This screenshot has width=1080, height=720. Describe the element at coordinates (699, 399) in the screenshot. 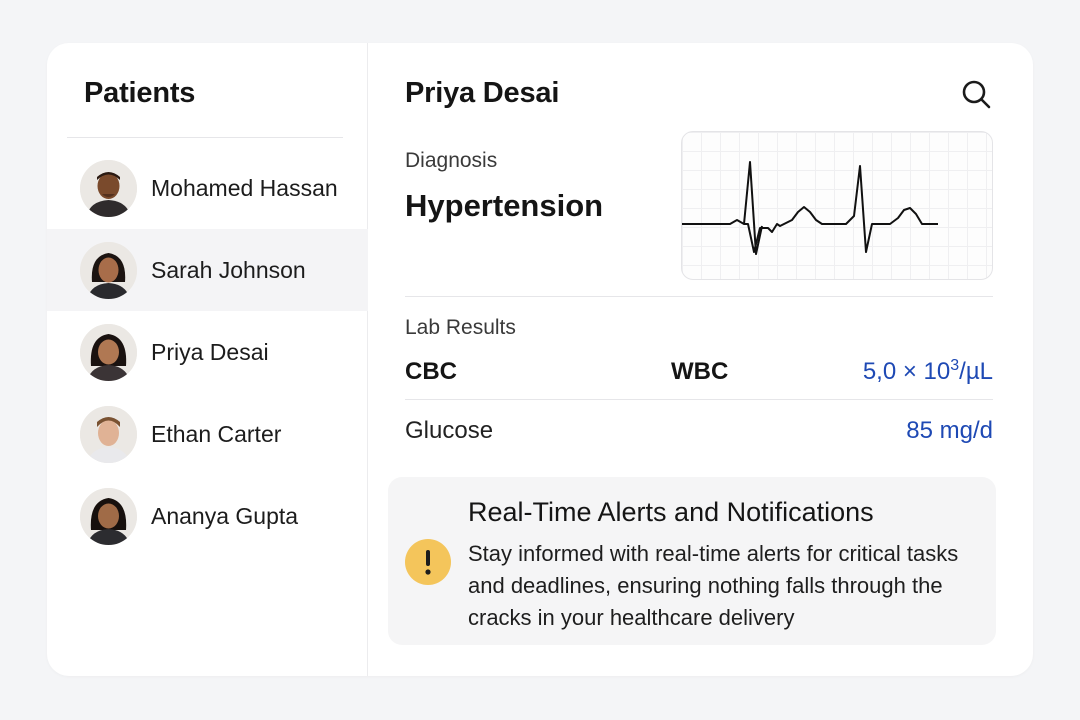

I see `lab-row-divider` at that location.